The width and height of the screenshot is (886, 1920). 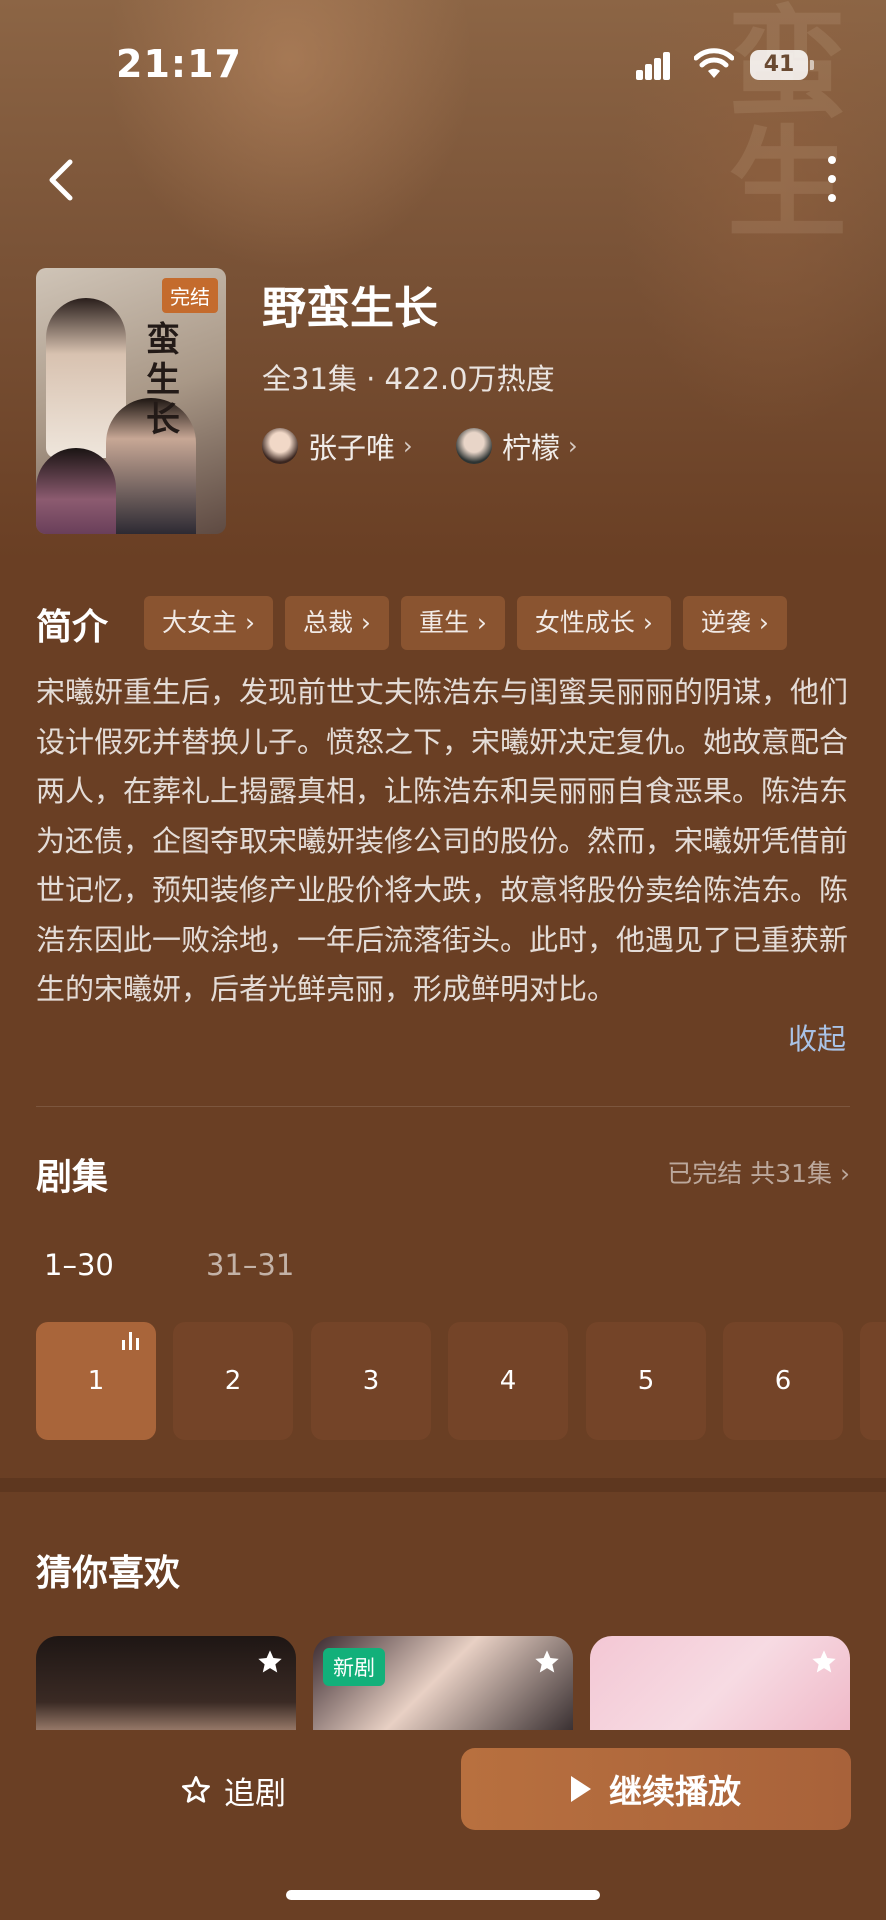 What do you see at coordinates (108, 1573) in the screenshot?
I see `recommend-heading: 猜你喜欢` at bounding box center [108, 1573].